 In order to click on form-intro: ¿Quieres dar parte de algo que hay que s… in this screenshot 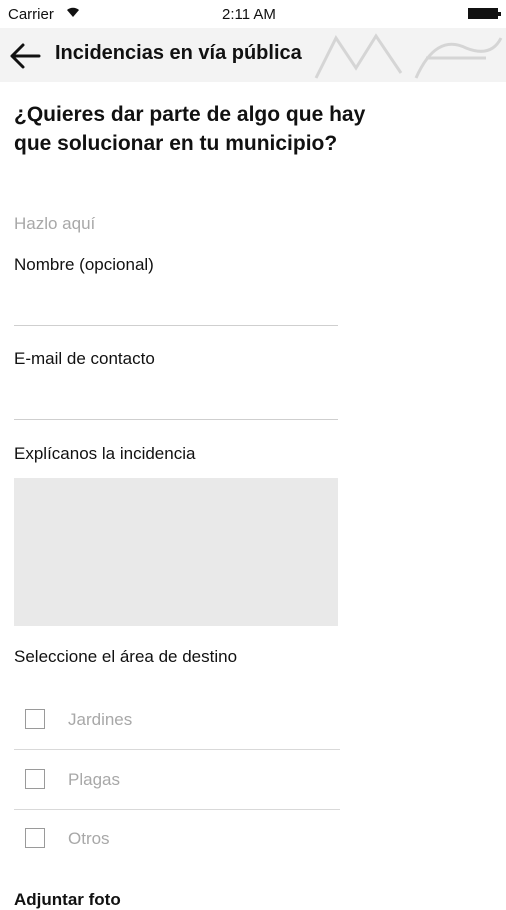, I will do `click(199, 129)`.